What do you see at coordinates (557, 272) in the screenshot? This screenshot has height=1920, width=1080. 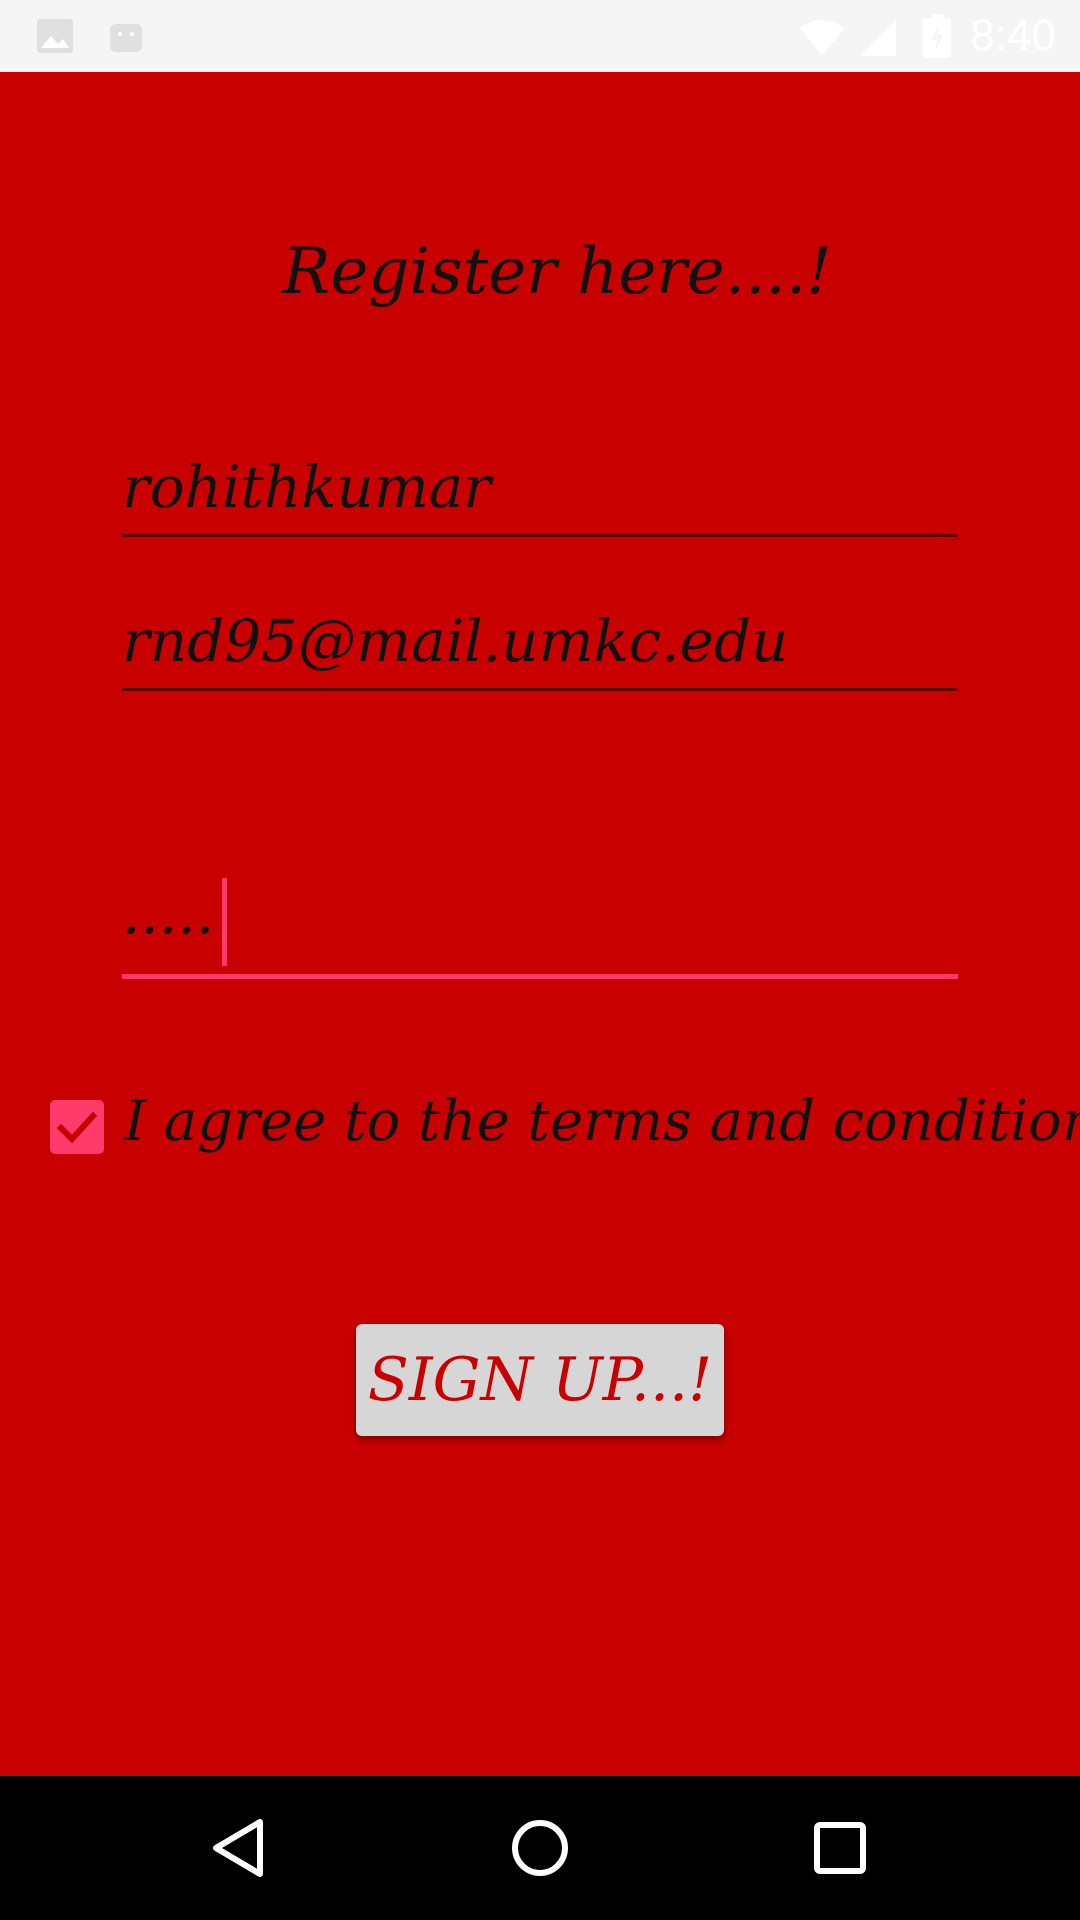 I see `page-title: Register here....!` at bounding box center [557, 272].